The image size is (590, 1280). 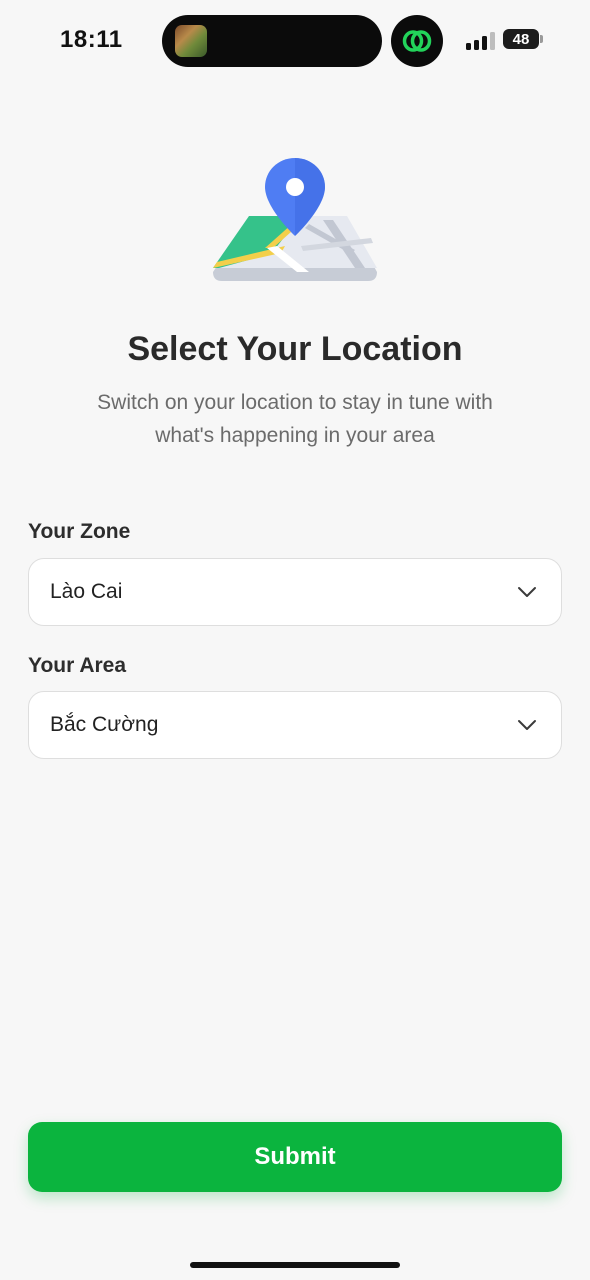 What do you see at coordinates (295, 1157) in the screenshot?
I see `submit-button: Submit` at bounding box center [295, 1157].